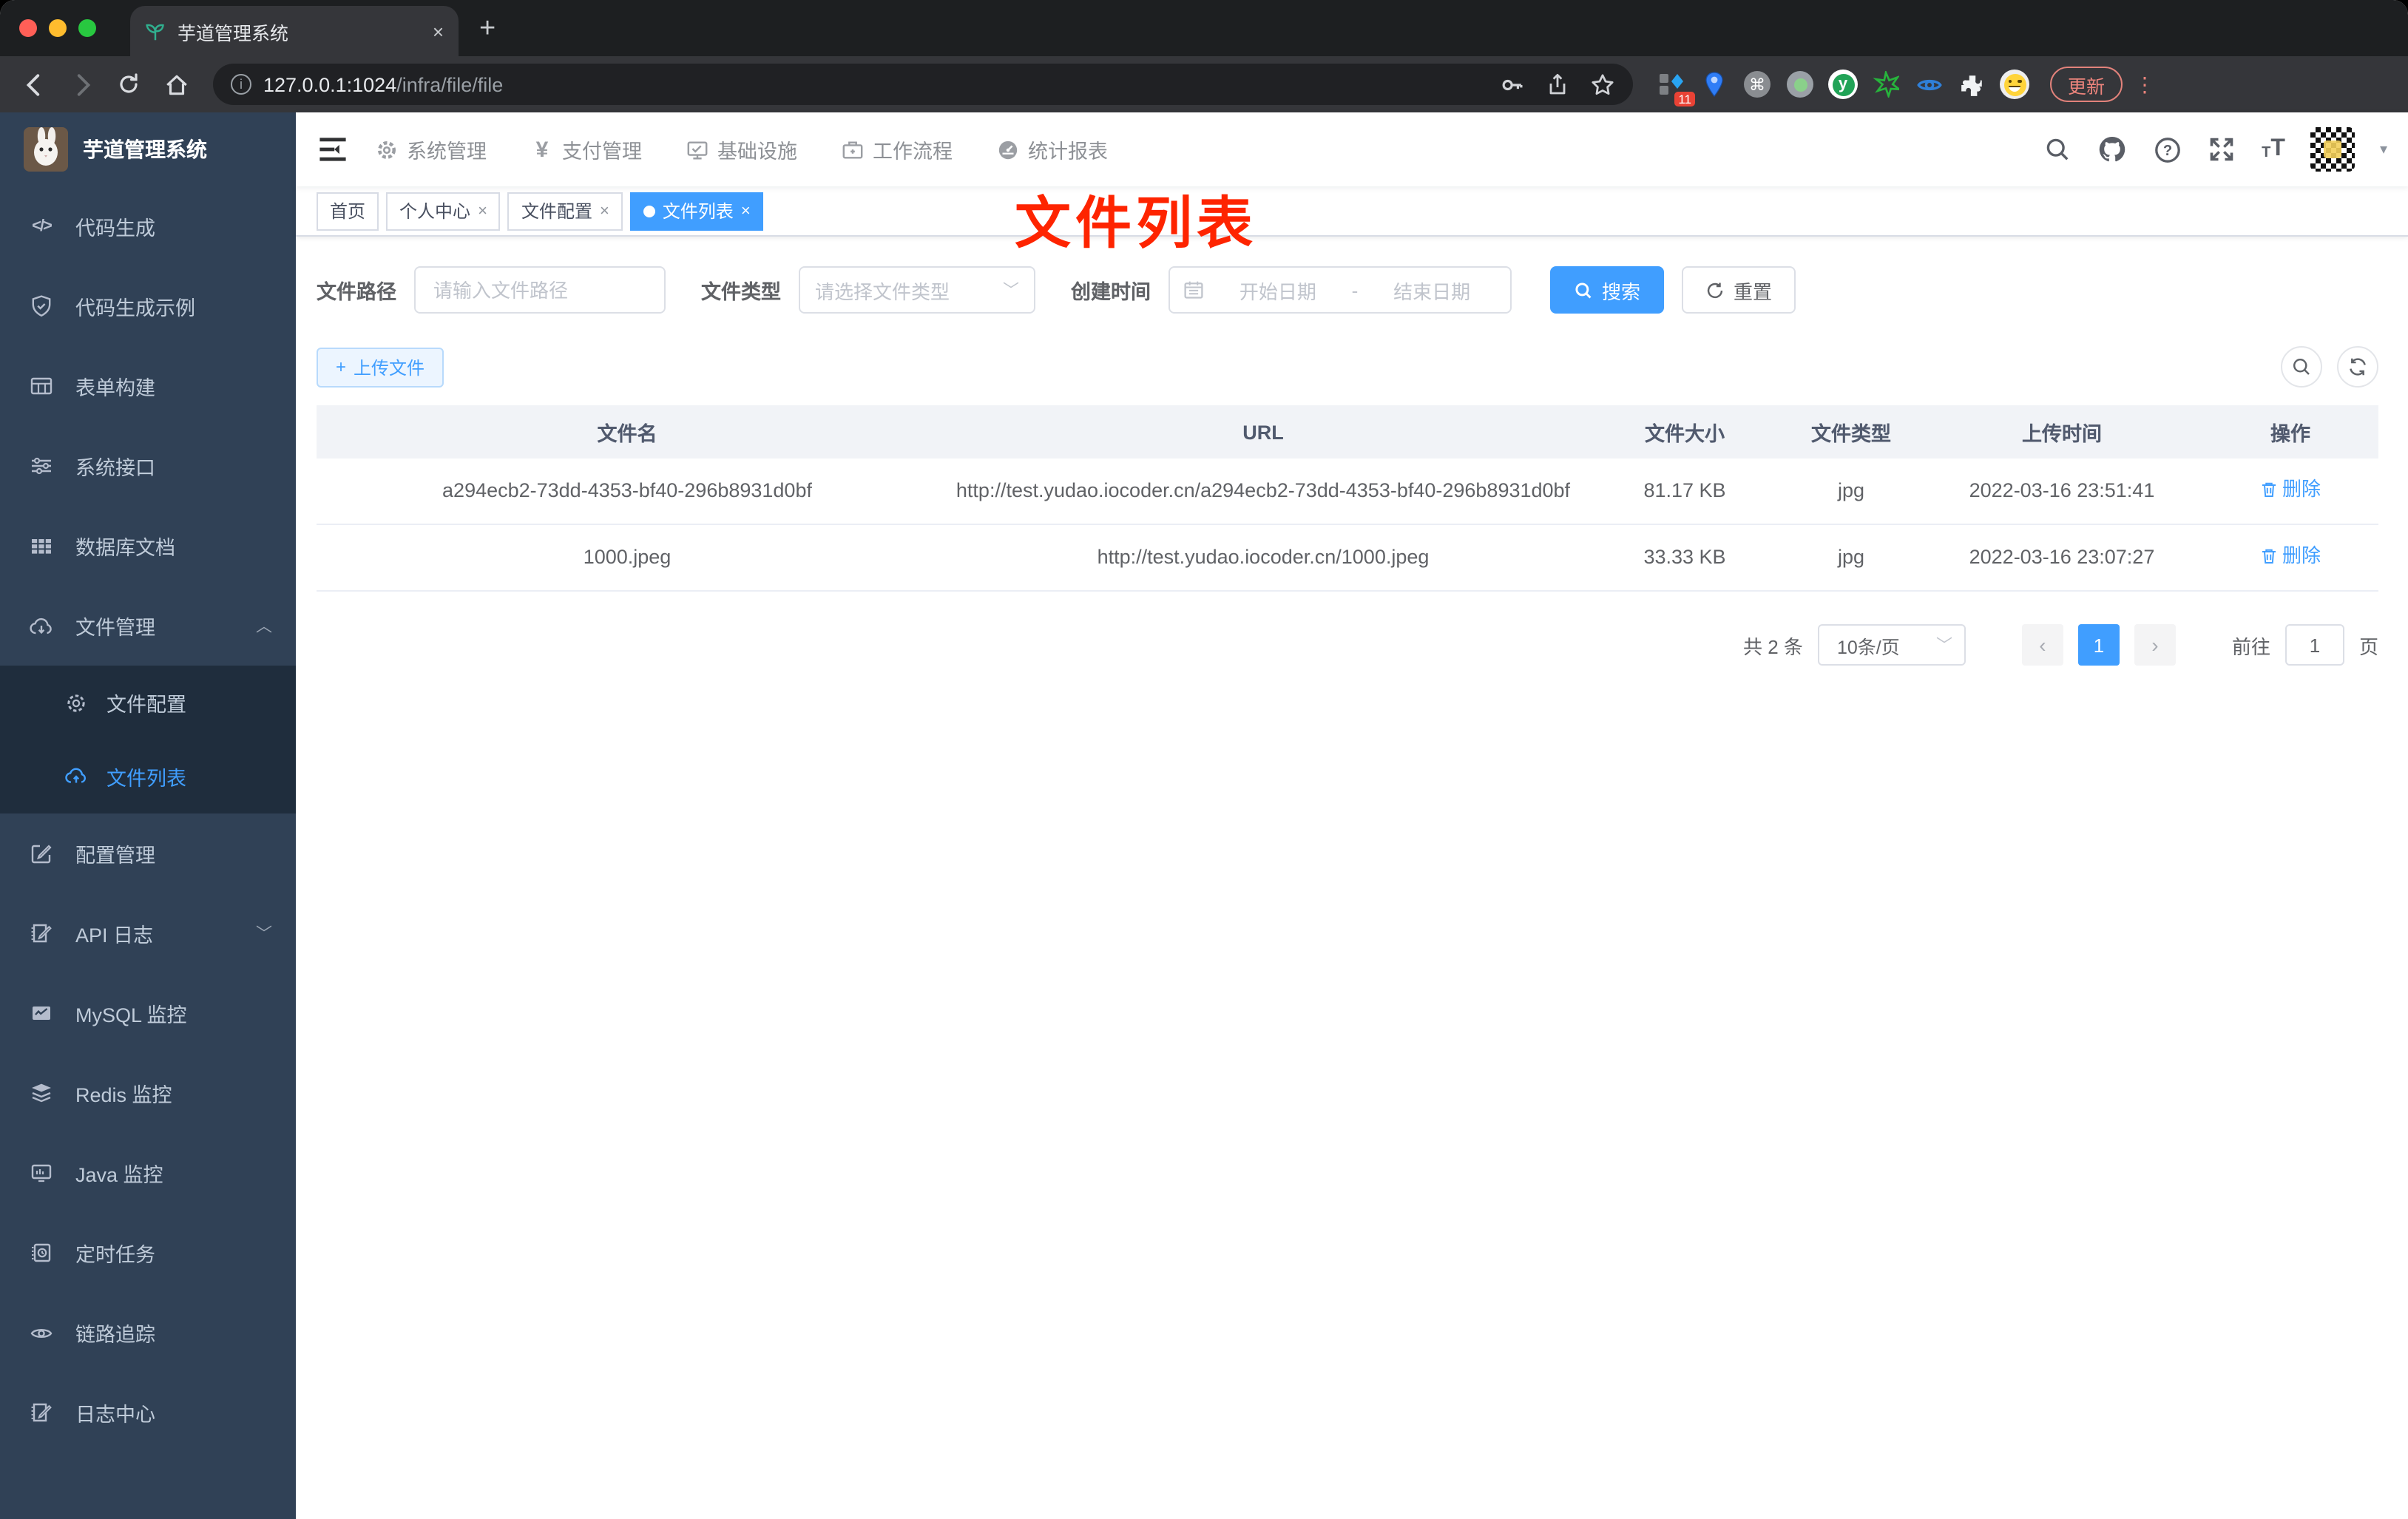 Image resolution: width=2408 pixels, height=1519 pixels. Describe the element at coordinates (148, 1173) in the screenshot. I see `sidebar-item-java-monitor: Java 监控` at that location.